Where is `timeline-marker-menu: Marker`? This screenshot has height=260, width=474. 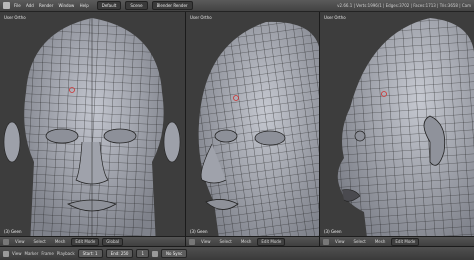 timeline-marker-menu: Marker is located at coordinates (32, 253).